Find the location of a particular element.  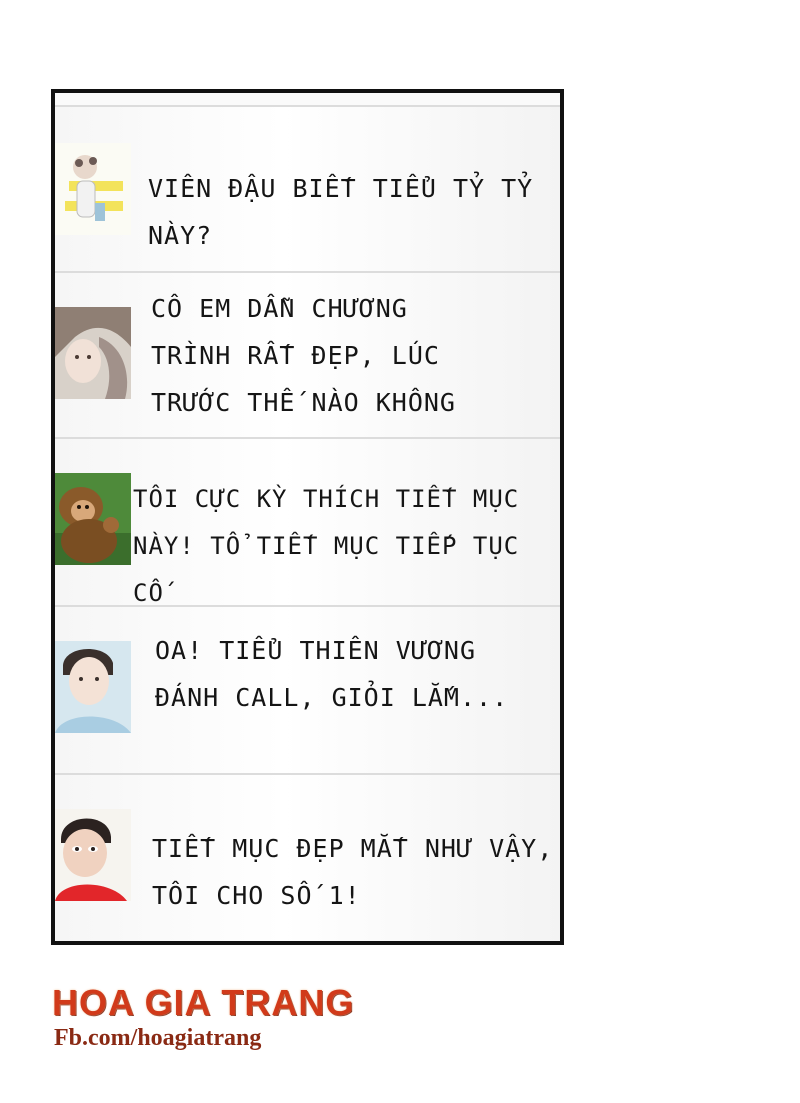

girl-long-hair-avatar is located at coordinates (93, 353).